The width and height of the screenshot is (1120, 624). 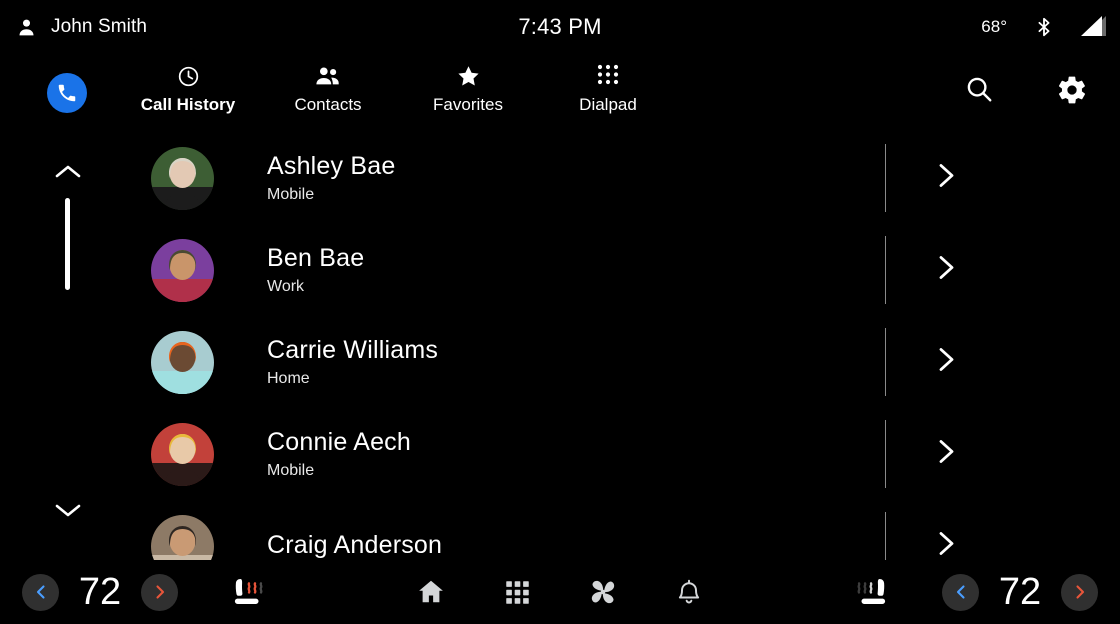 What do you see at coordinates (1079, 592) in the screenshot?
I see `passenger-temp-increase-button` at bounding box center [1079, 592].